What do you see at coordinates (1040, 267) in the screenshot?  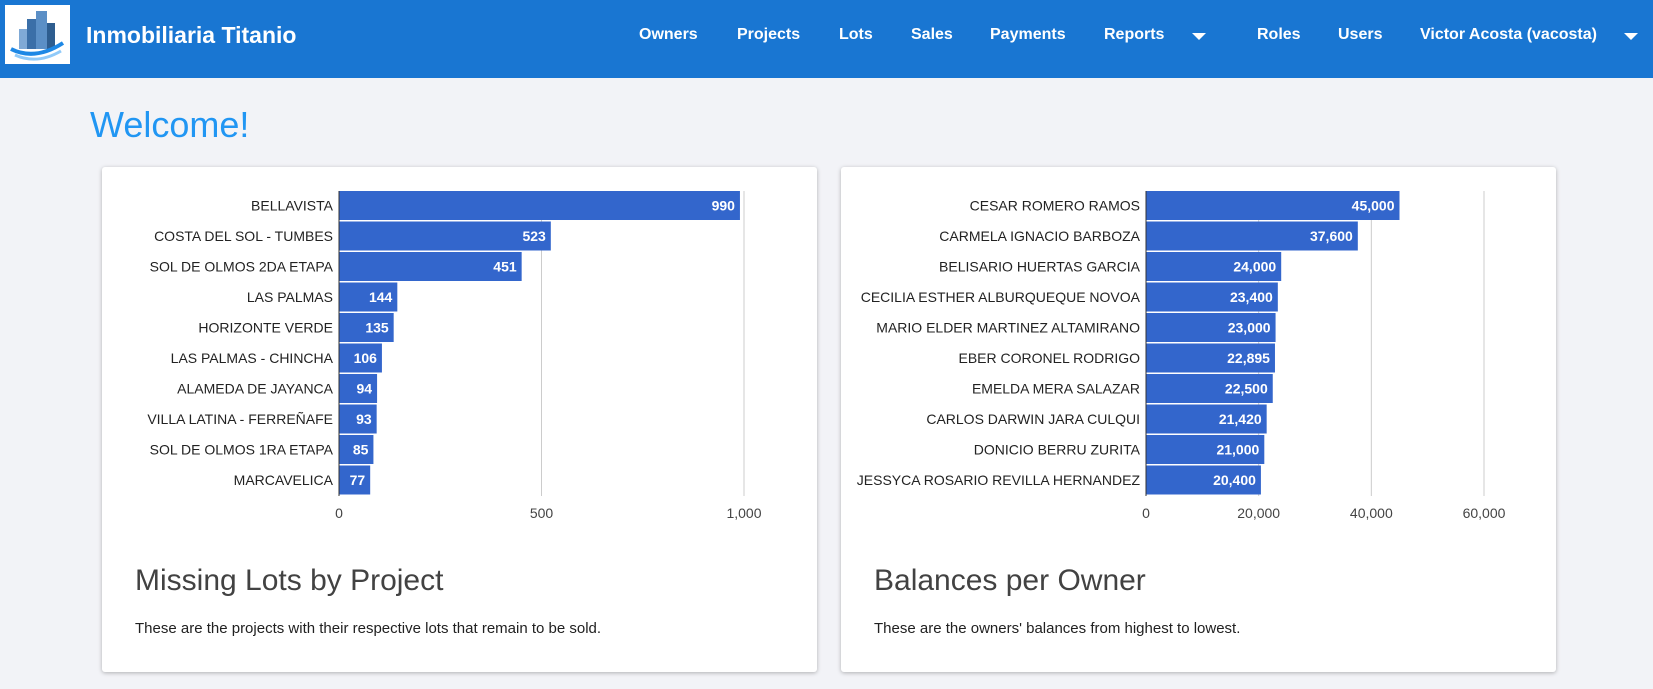 I see `category-label: BELISARIO HUERTAS GARCIA` at bounding box center [1040, 267].